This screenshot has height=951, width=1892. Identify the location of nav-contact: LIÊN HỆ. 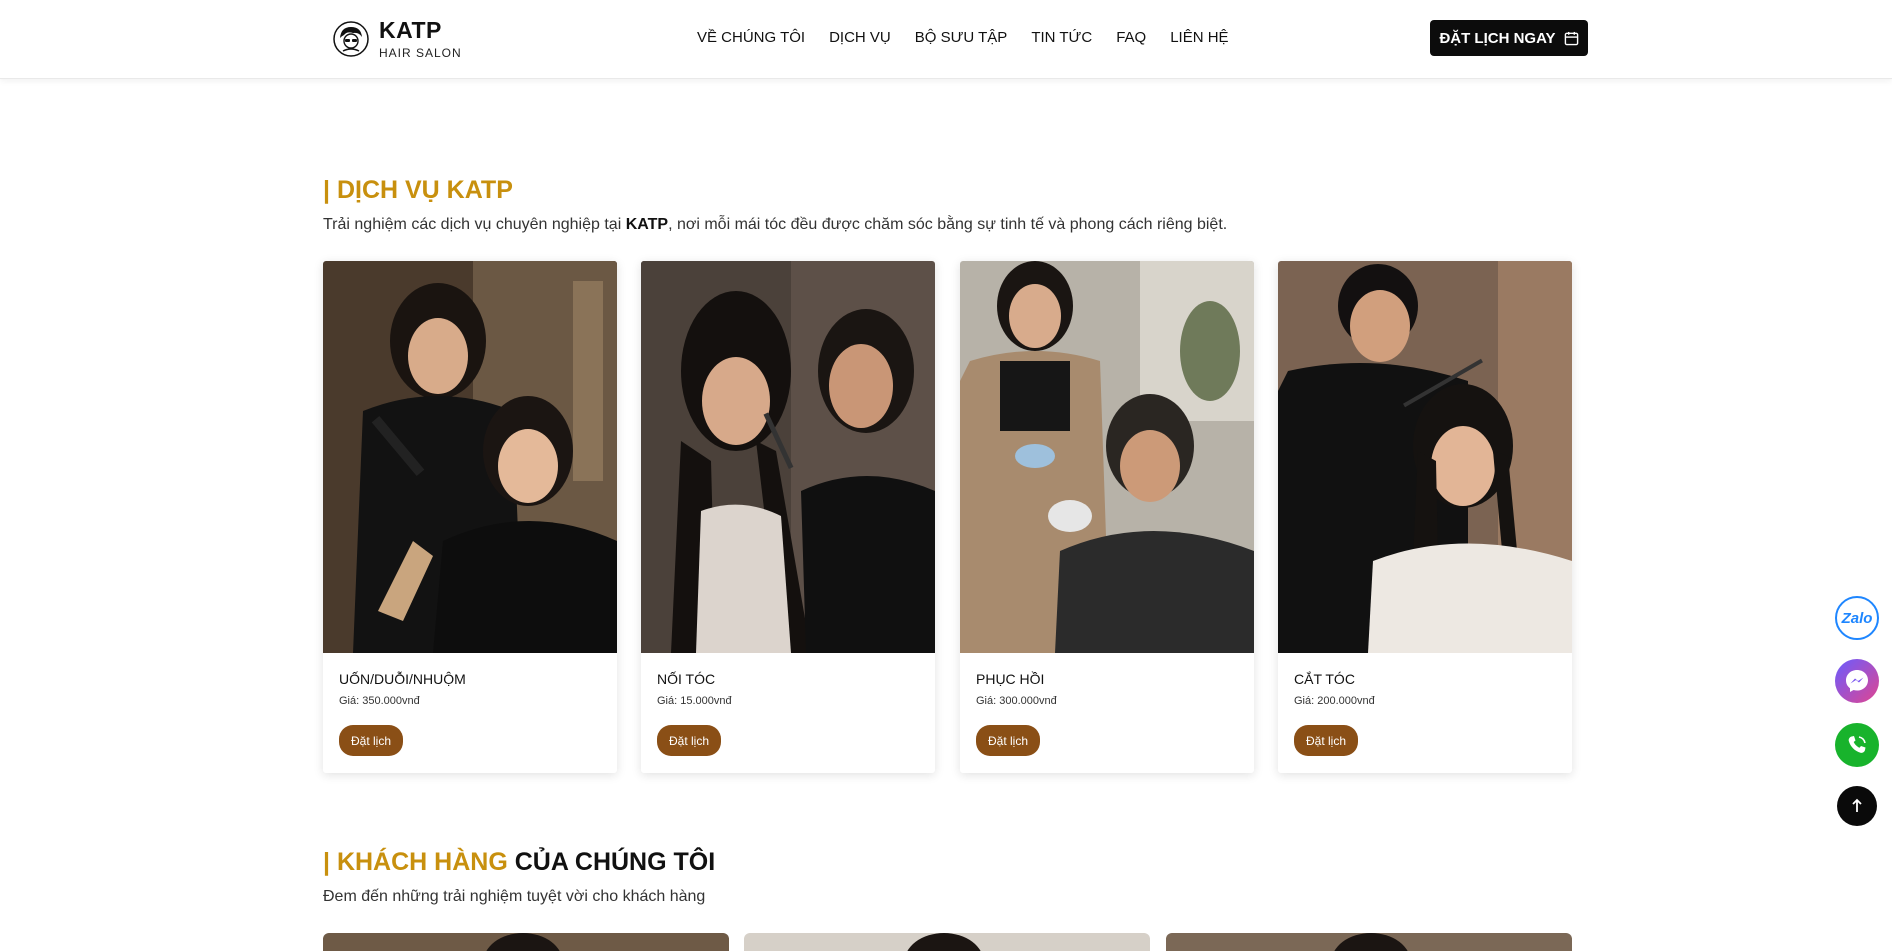
(1199, 37).